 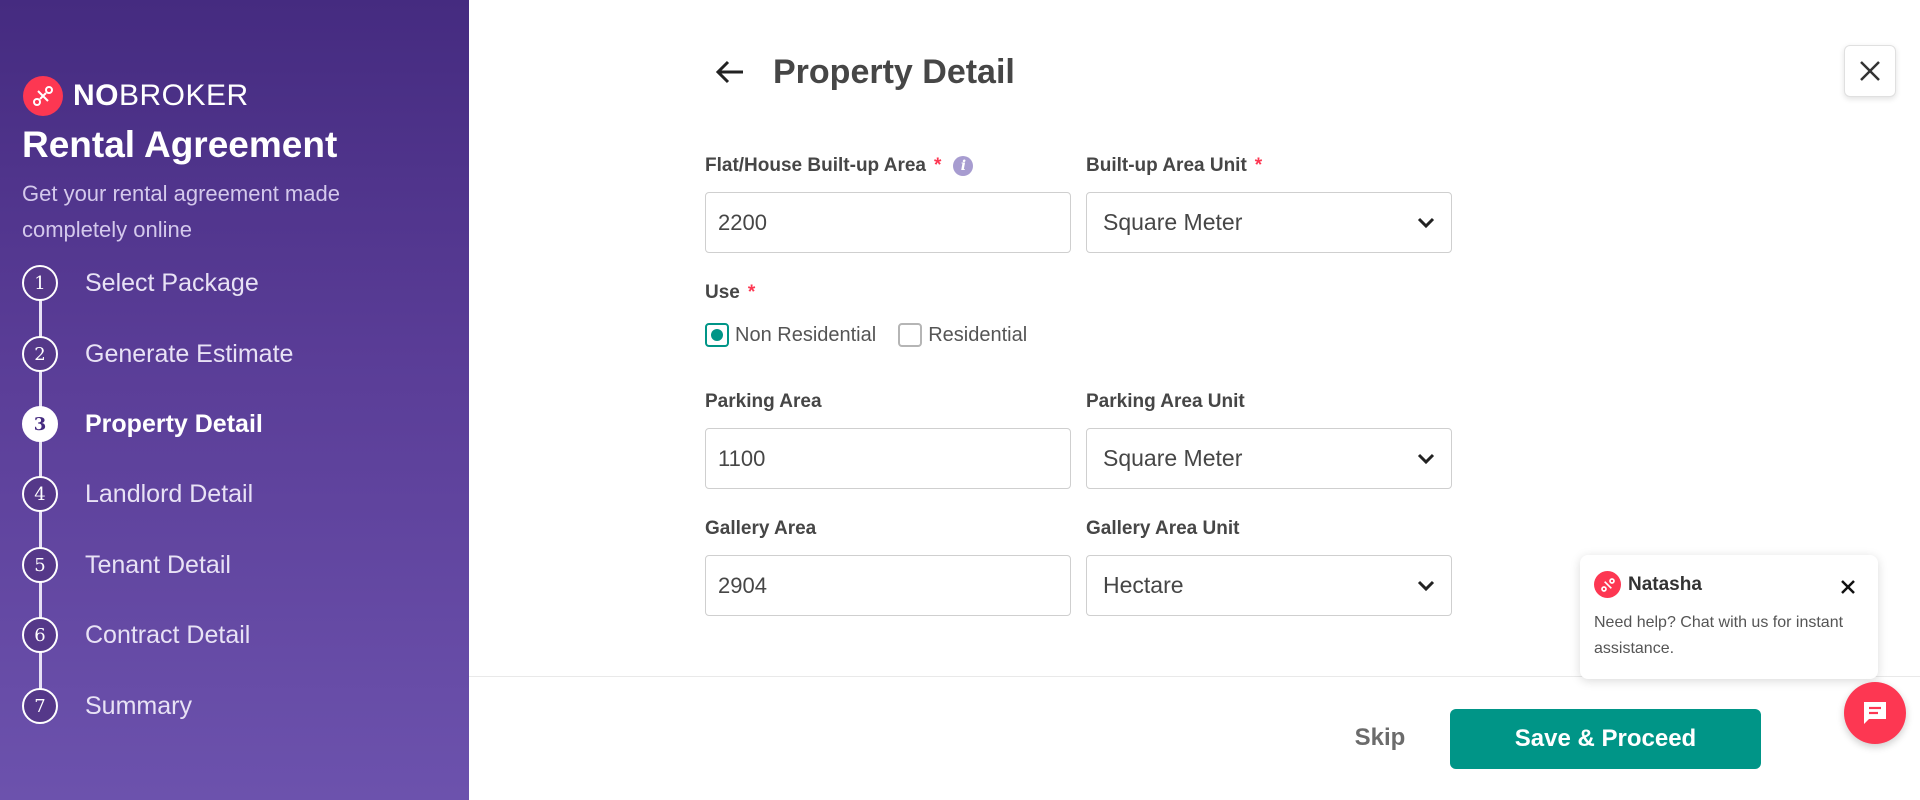 What do you see at coordinates (1665, 584) in the screenshot?
I see `chat-agent-name: Natasha` at bounding box center [1665, 584].